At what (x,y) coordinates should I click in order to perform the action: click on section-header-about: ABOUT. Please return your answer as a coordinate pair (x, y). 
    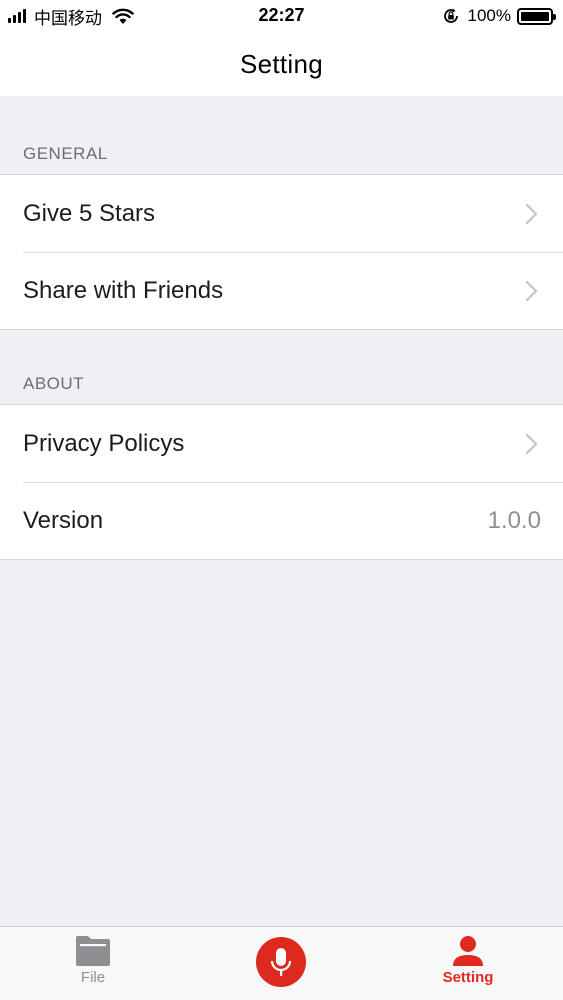
    Looking at the image, I should click on (54, 383).